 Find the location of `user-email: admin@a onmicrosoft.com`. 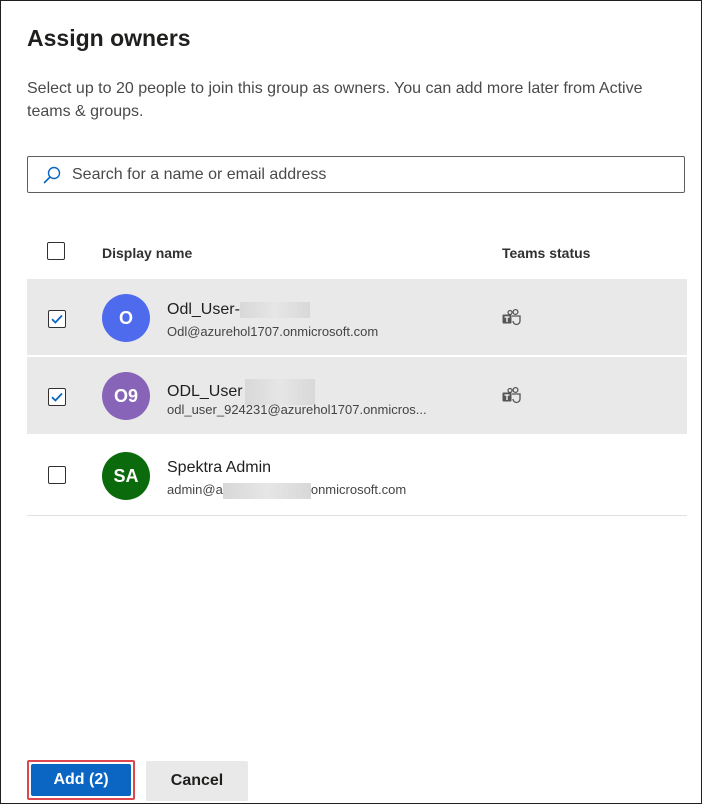

user-email: admin@a onmicrosoft.com is located at coordinates (286, 490).